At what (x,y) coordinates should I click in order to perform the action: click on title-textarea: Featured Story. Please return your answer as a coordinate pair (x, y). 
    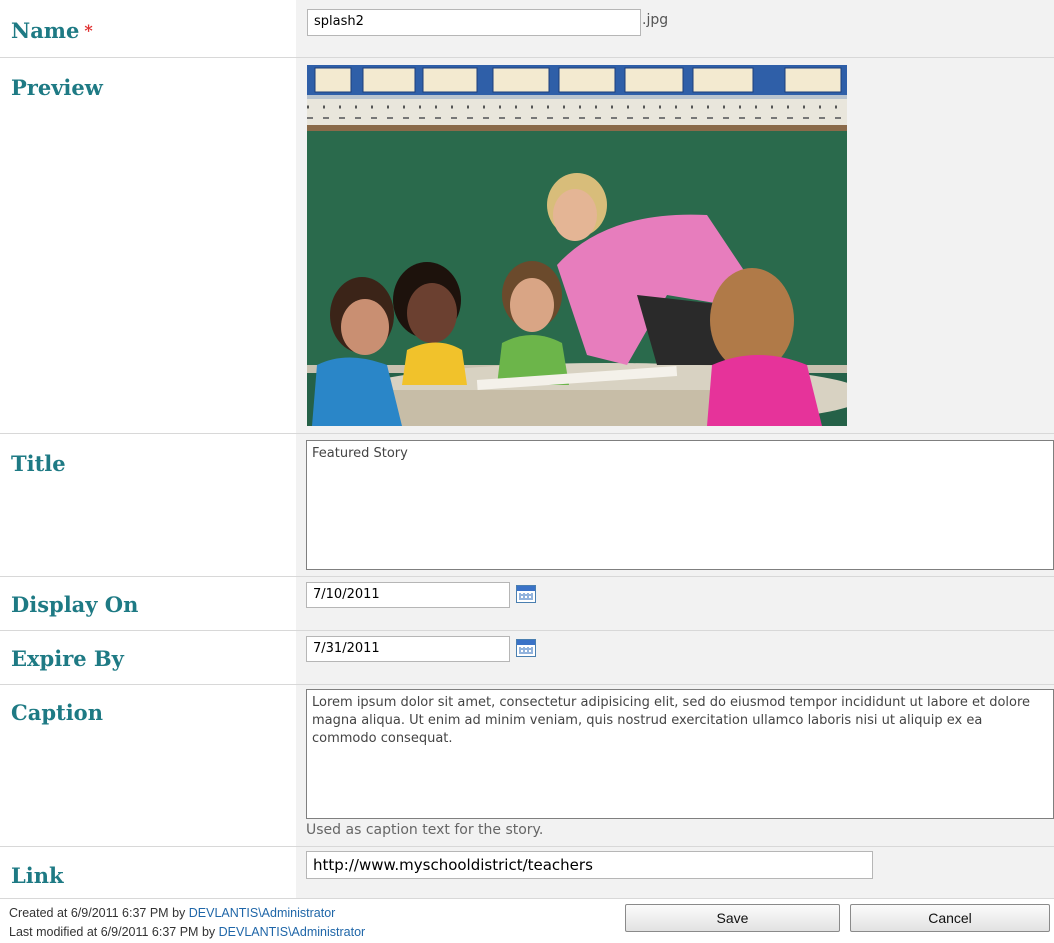
    Looking at the image, I should click on (680, 505).